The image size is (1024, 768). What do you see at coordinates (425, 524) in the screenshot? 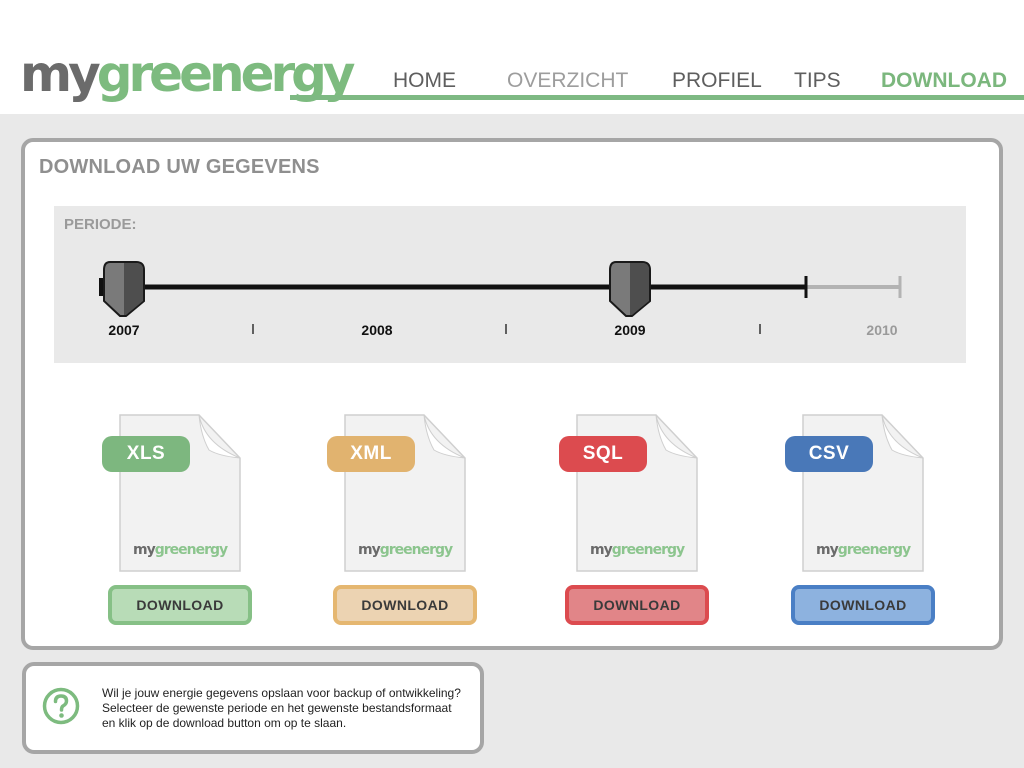
I see `file-card-xml: XML mygreenergy DOWNLOAD` at bounding box center [425, 524].